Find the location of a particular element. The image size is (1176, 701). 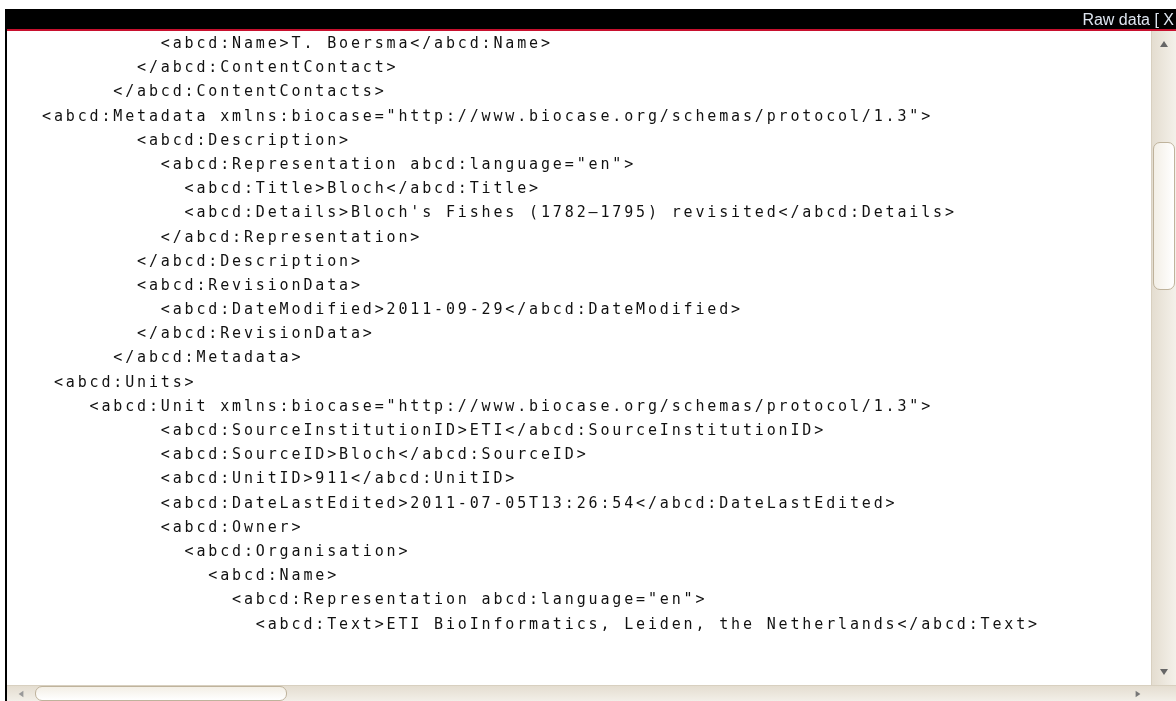

code-line: <abcd:Unit xmlns:biocase="http://www.biocase.org/schemas/protocol/1.3"> is located at coordinates (511, 406).